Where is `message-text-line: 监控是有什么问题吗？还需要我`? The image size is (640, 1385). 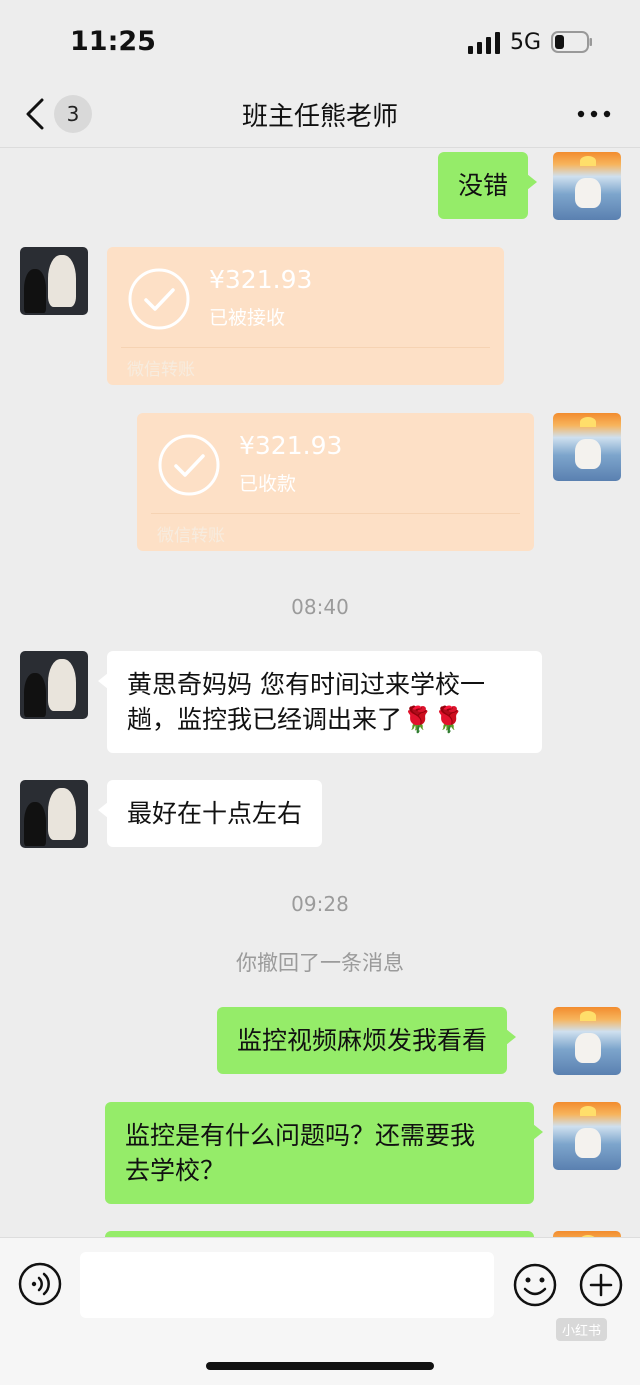 message-text-line: 监控是有什么问题吗？还需要我 is located at coordinates (300, 1135).